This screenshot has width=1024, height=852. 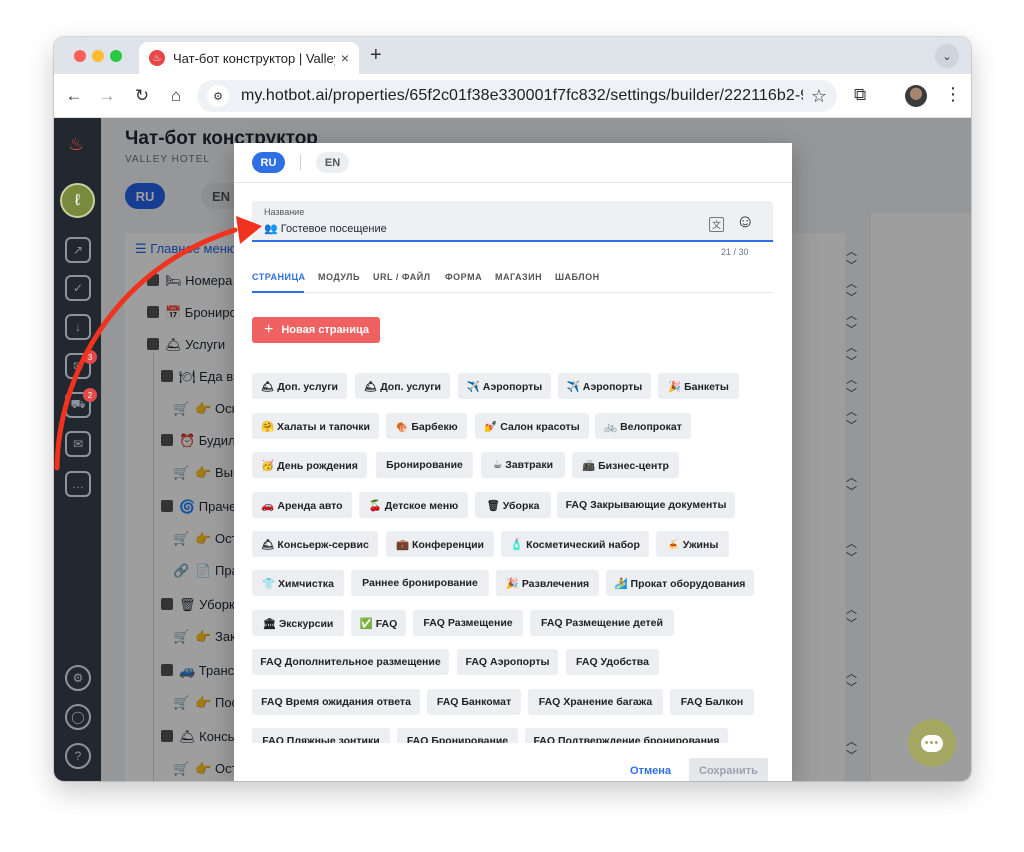 I want to click on page-chip: 🎉 Банкеты, so click(x=698, y=386).